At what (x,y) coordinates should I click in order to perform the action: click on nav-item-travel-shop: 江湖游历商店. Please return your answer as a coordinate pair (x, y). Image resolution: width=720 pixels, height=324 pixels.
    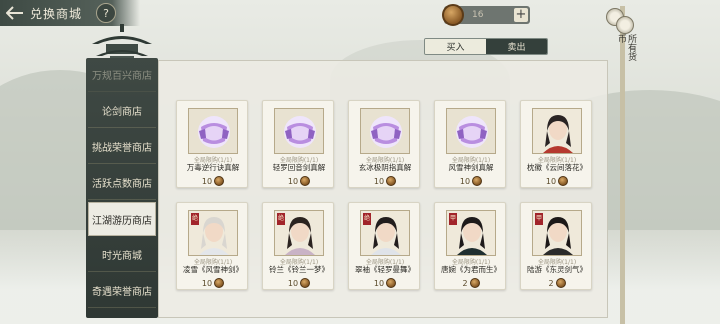
    Looking at the image, I should click on (122, 219).